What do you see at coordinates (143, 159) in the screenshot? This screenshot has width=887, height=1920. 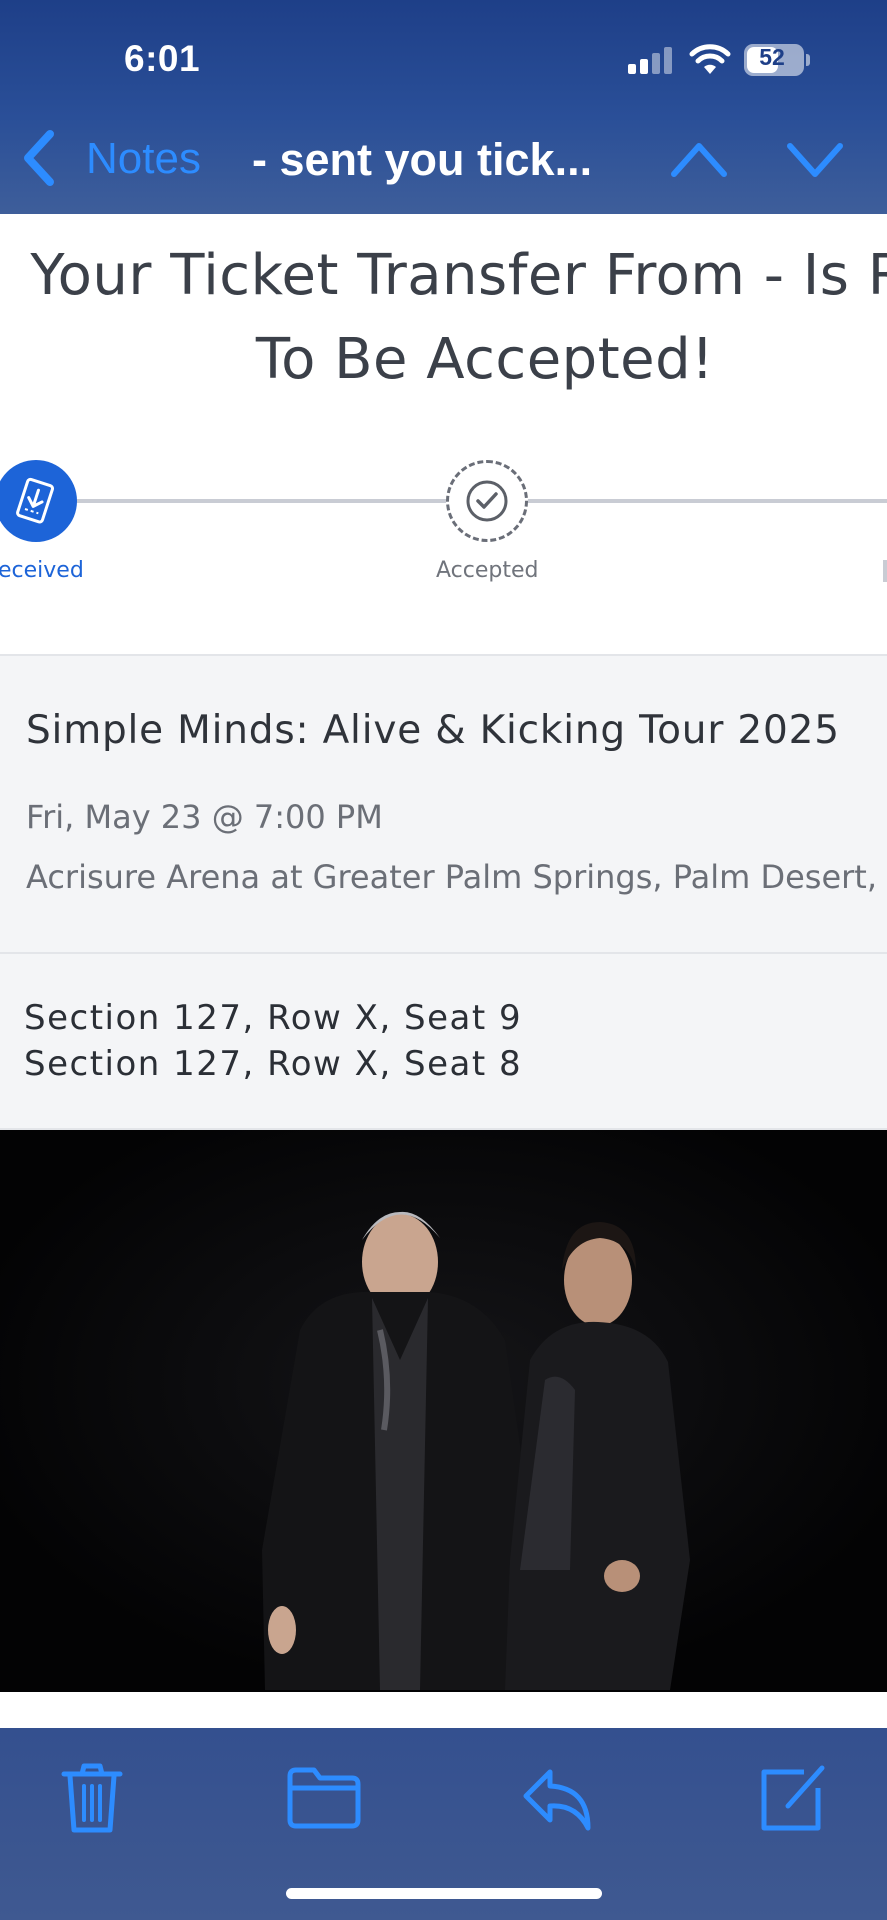 I see `back-button-notes: Notes` at bounding box center [143, 159].